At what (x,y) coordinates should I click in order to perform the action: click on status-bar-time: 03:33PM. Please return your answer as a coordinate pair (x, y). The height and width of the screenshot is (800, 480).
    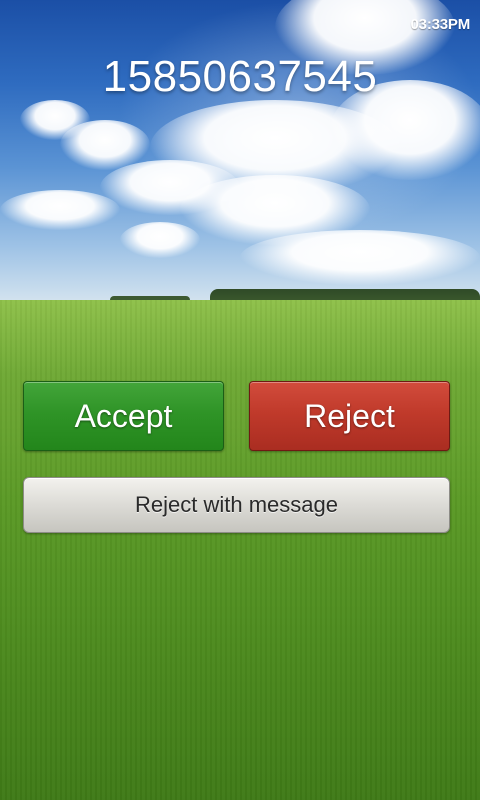
    Looking at the image, I should click on (440, 24).